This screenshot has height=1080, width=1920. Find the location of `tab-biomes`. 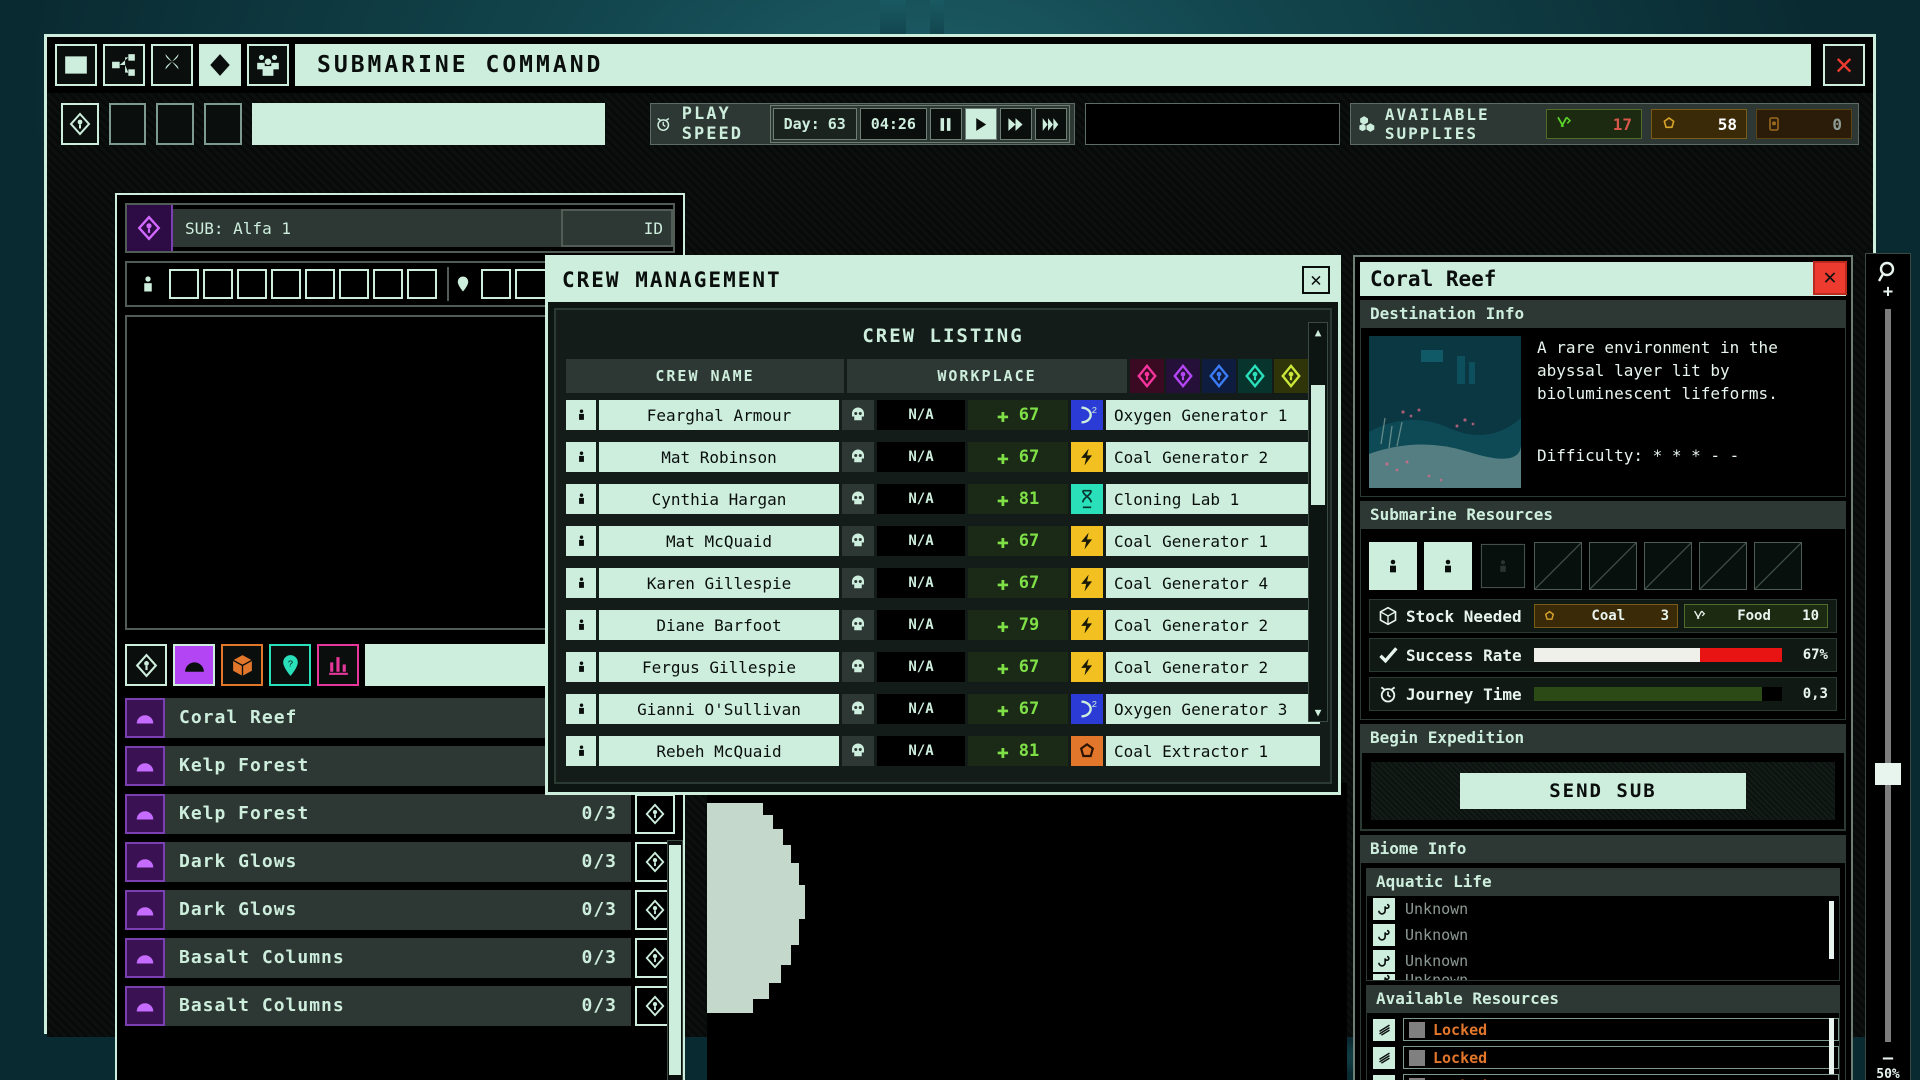

tab-biomes is located at coordinates (194, 665).